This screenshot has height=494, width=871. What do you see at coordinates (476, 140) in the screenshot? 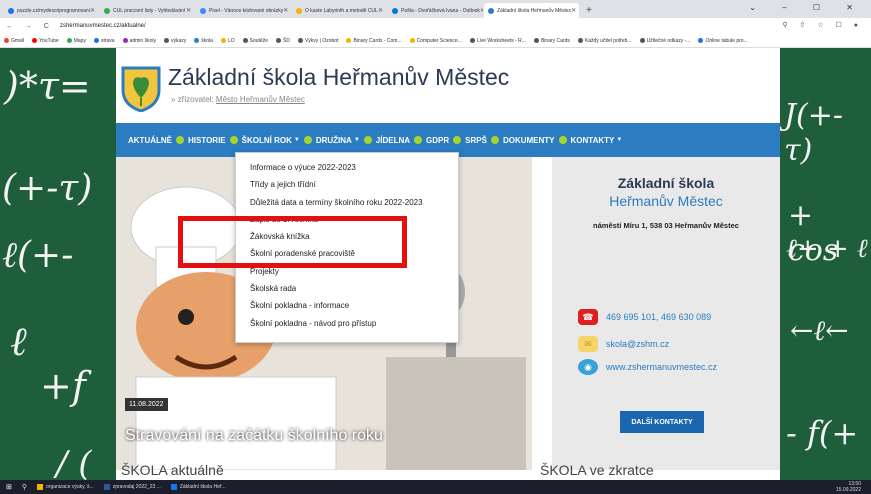
I see `menu-item: SRPŠ` at bounding box center [476, 140].